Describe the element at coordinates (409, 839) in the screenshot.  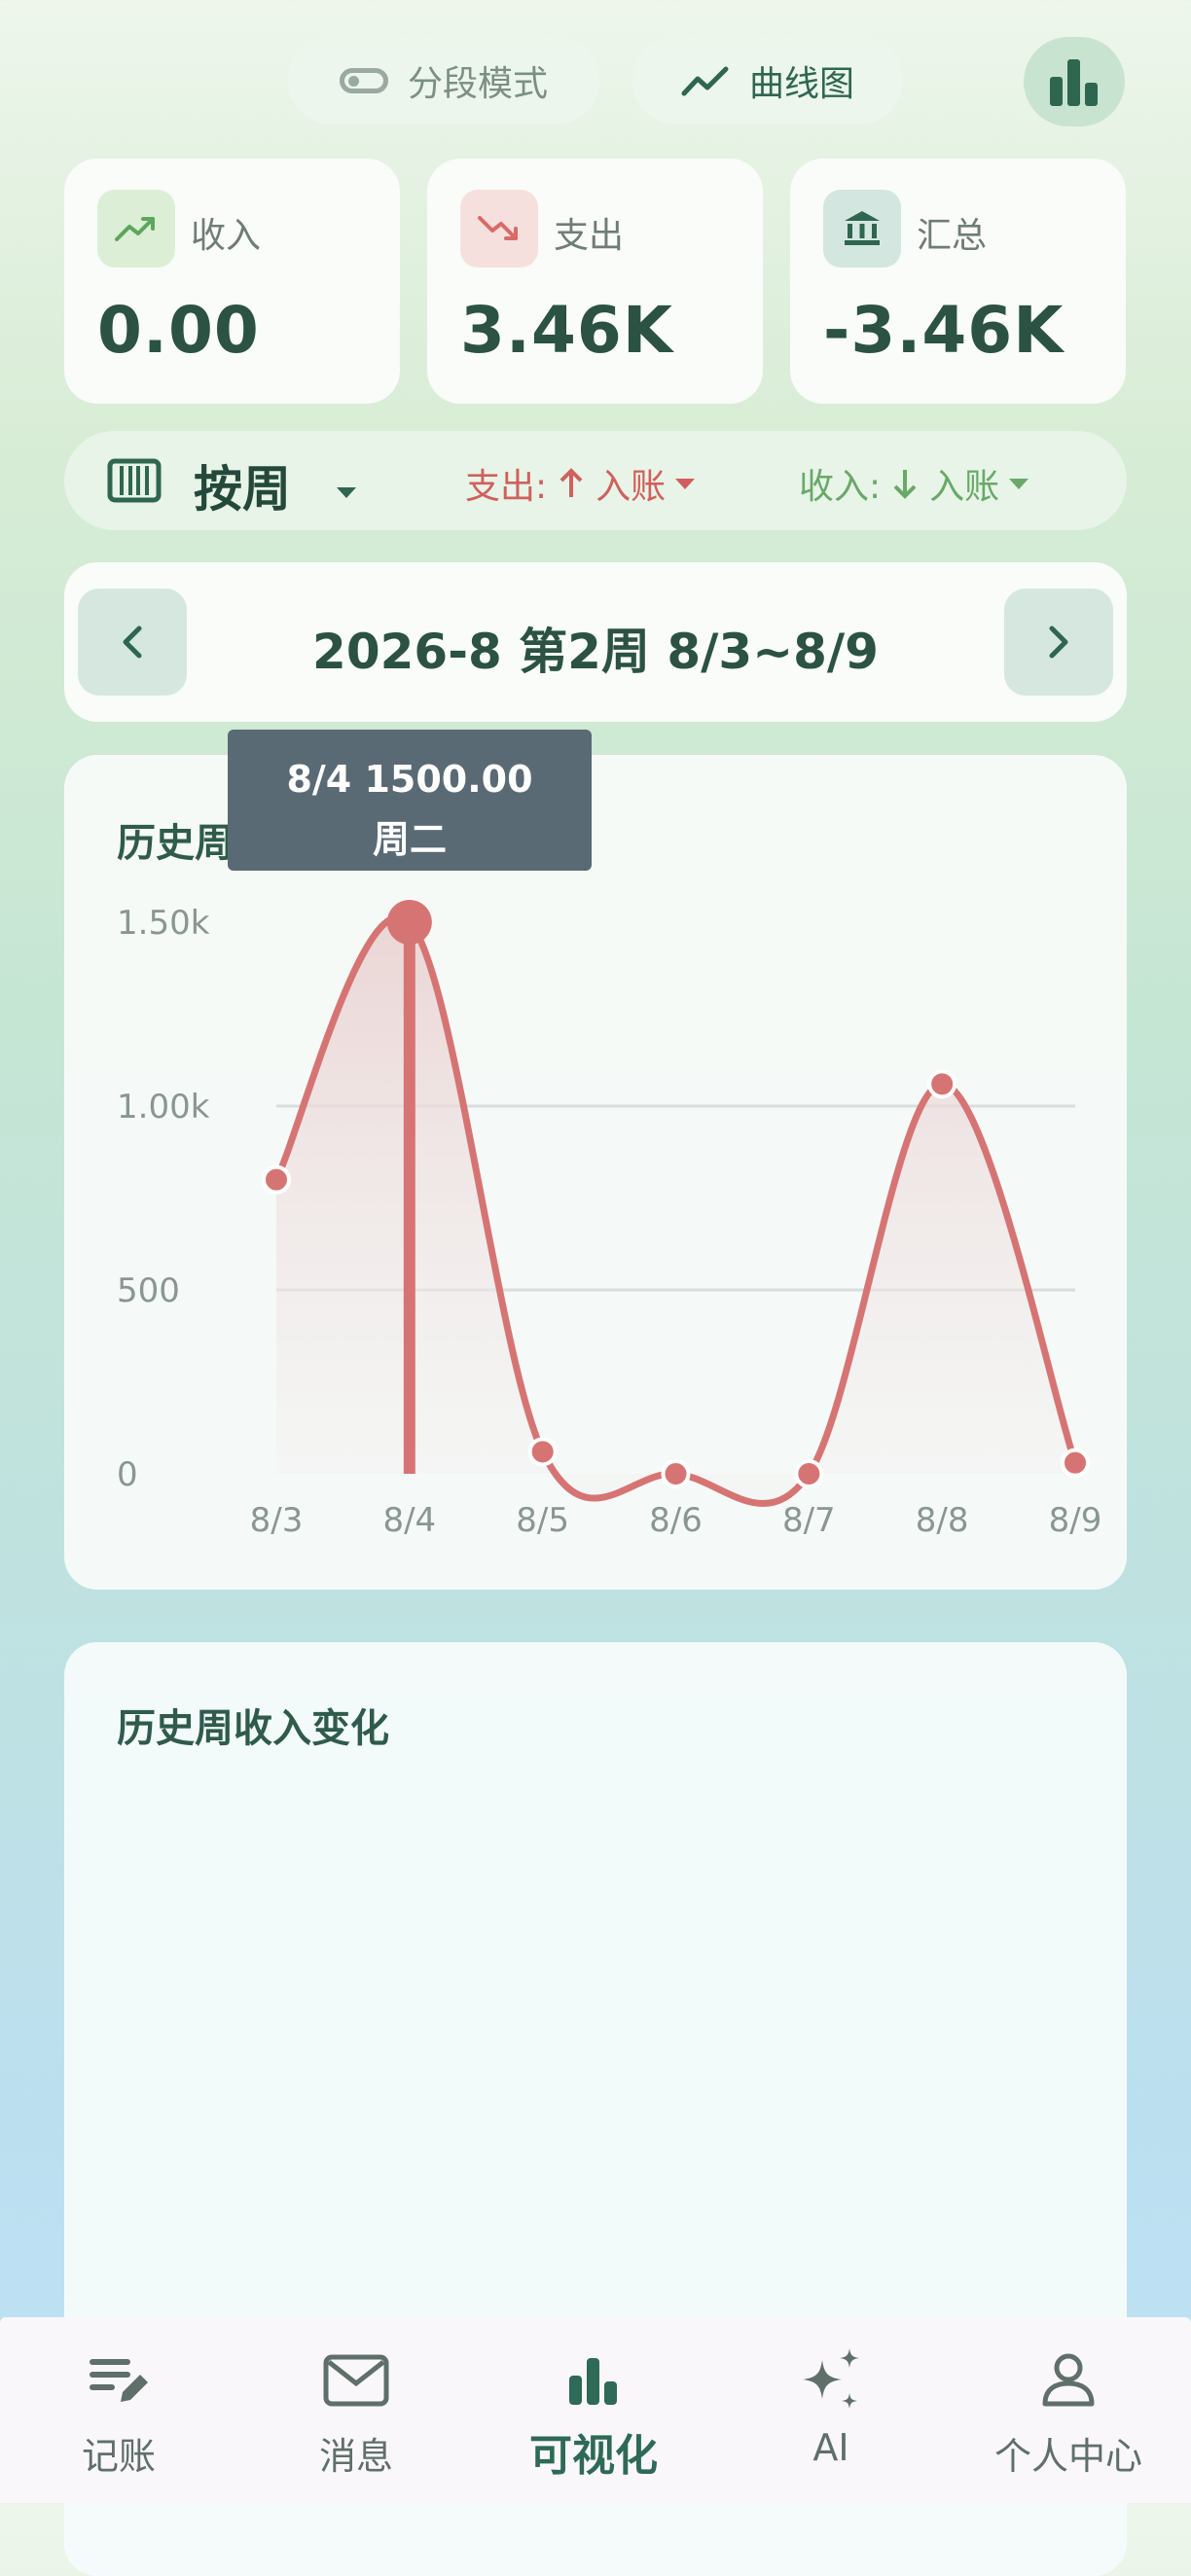
I see `tooltip-weekday: 周二` at that location.